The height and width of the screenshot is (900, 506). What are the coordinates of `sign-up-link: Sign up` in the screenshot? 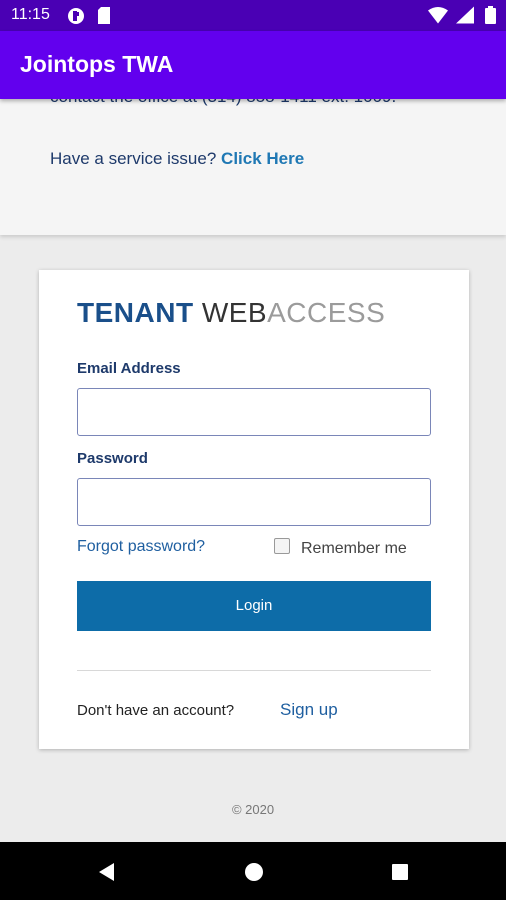 It's located at (309, 710).